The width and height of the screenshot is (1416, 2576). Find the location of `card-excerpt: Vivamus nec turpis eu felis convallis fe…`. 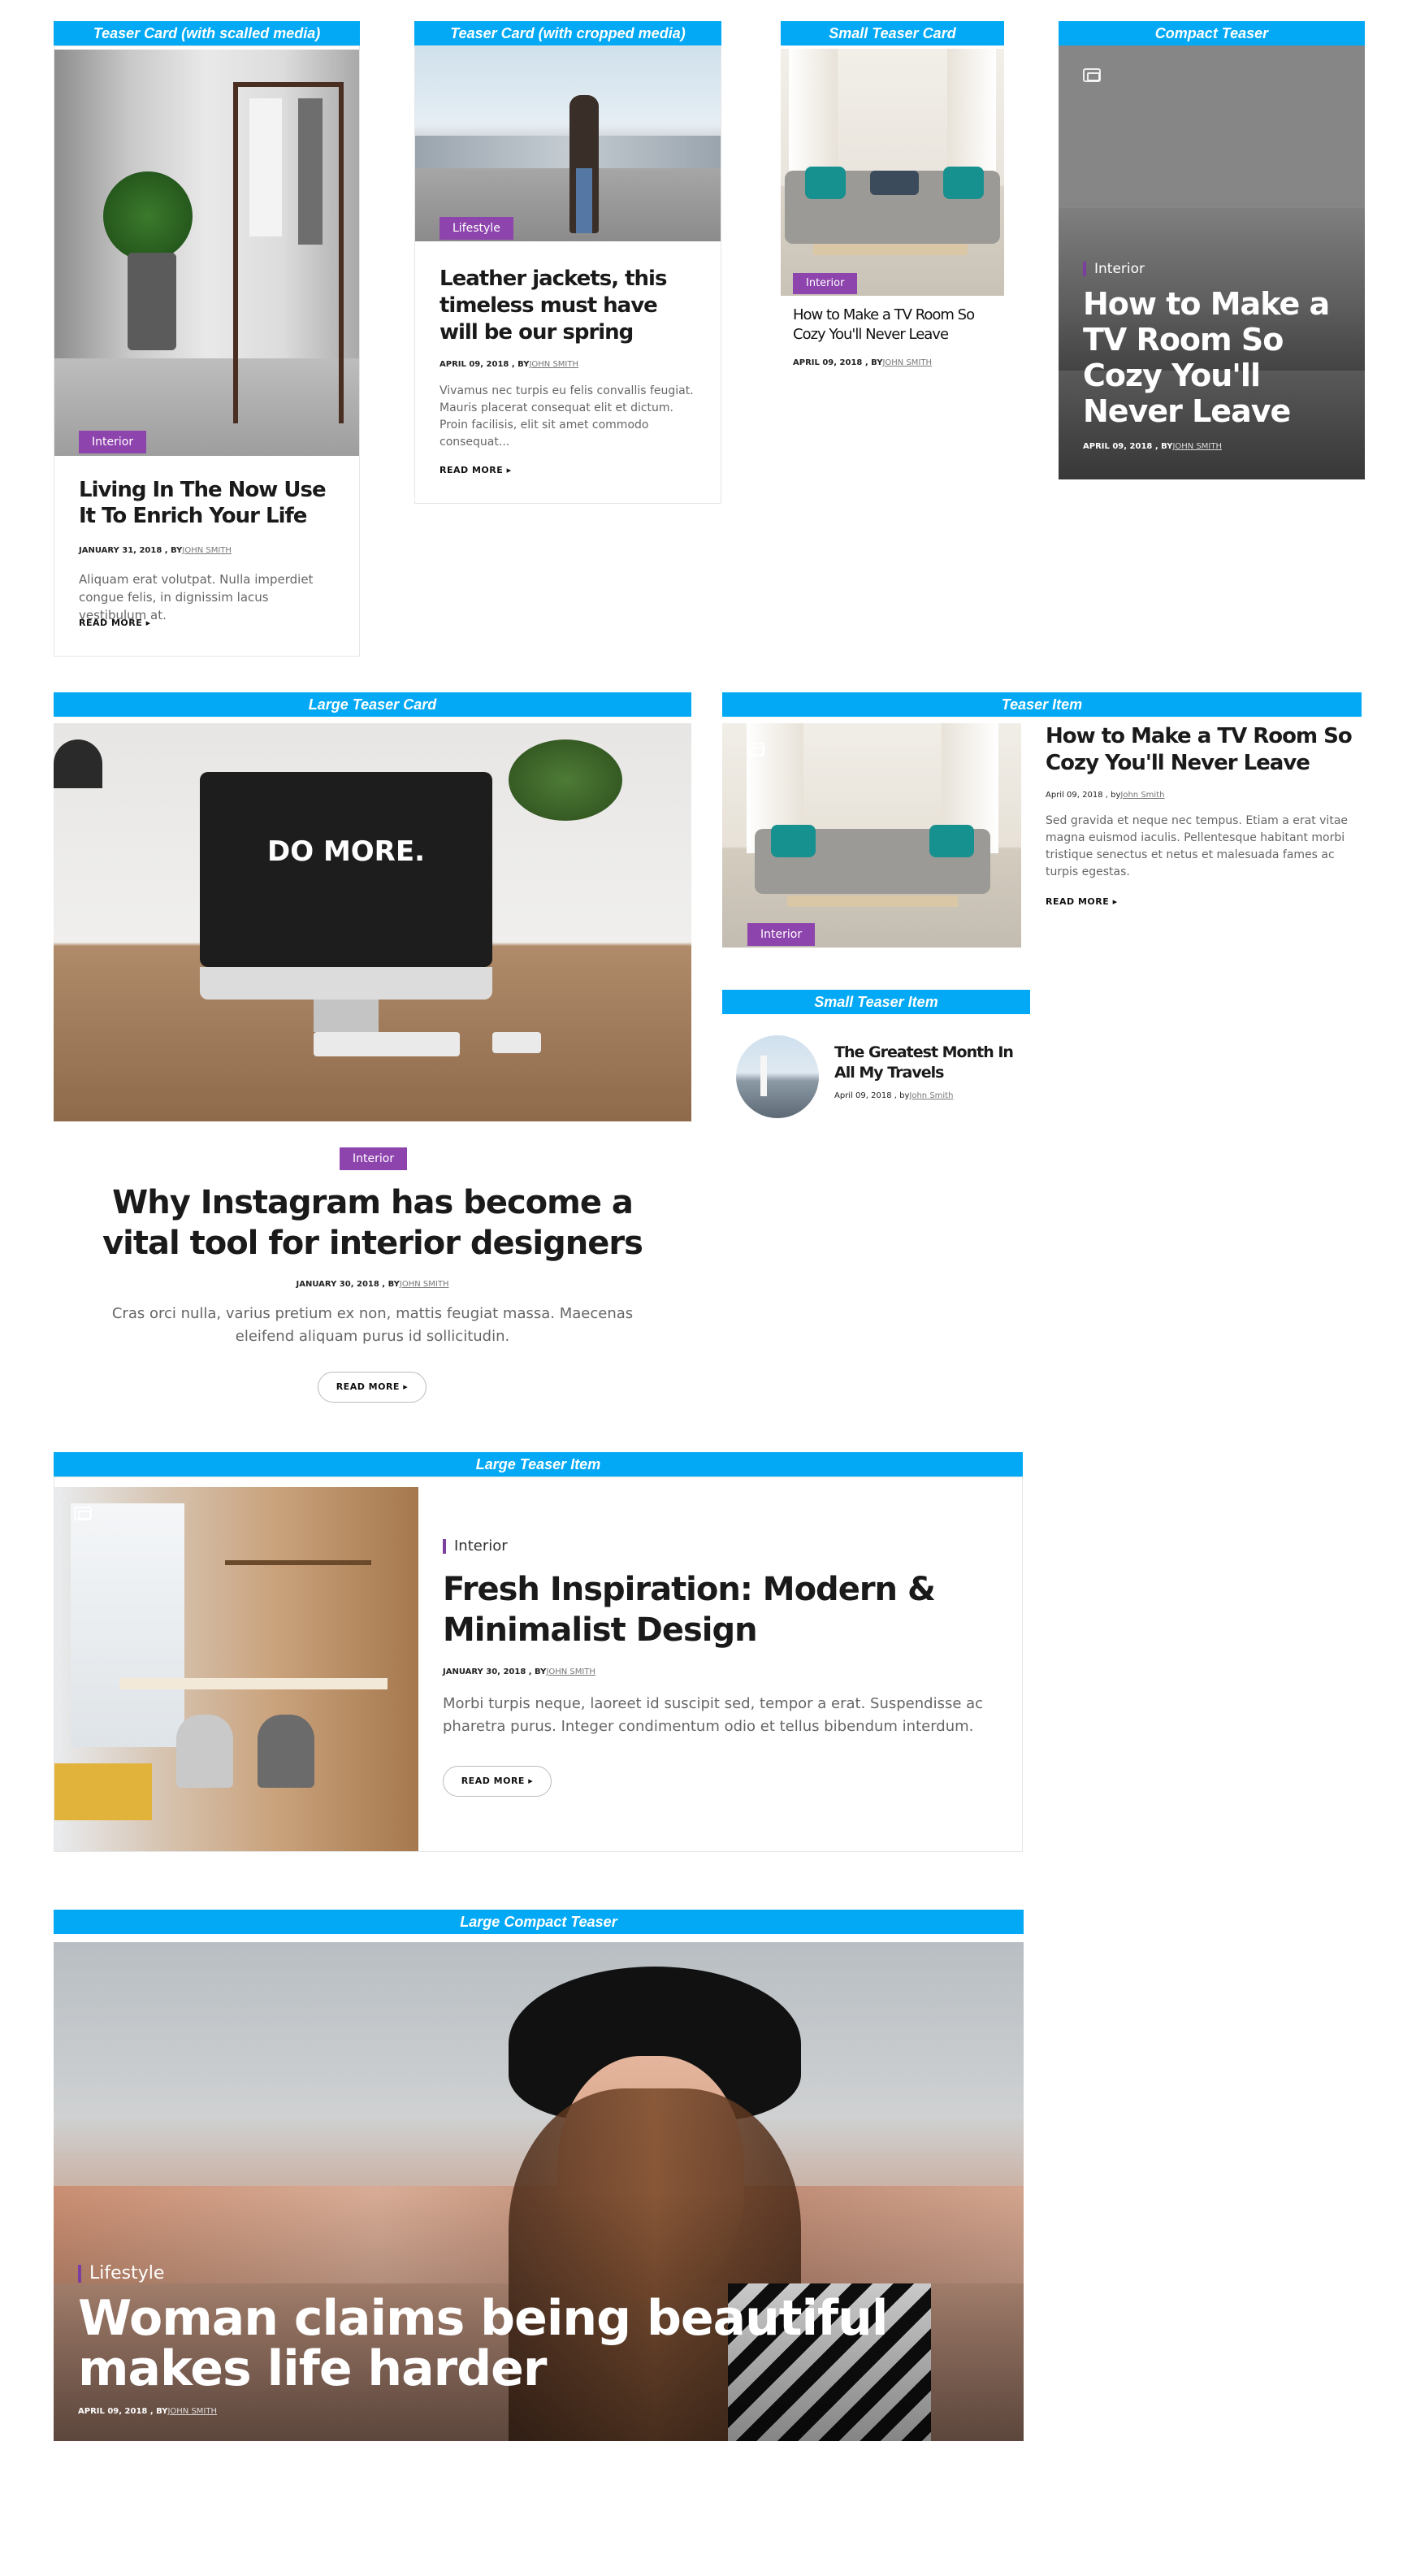

card-excerpt: Vivamus nec turpis eu felis convallis fe… is located at coordinates (567, 416).